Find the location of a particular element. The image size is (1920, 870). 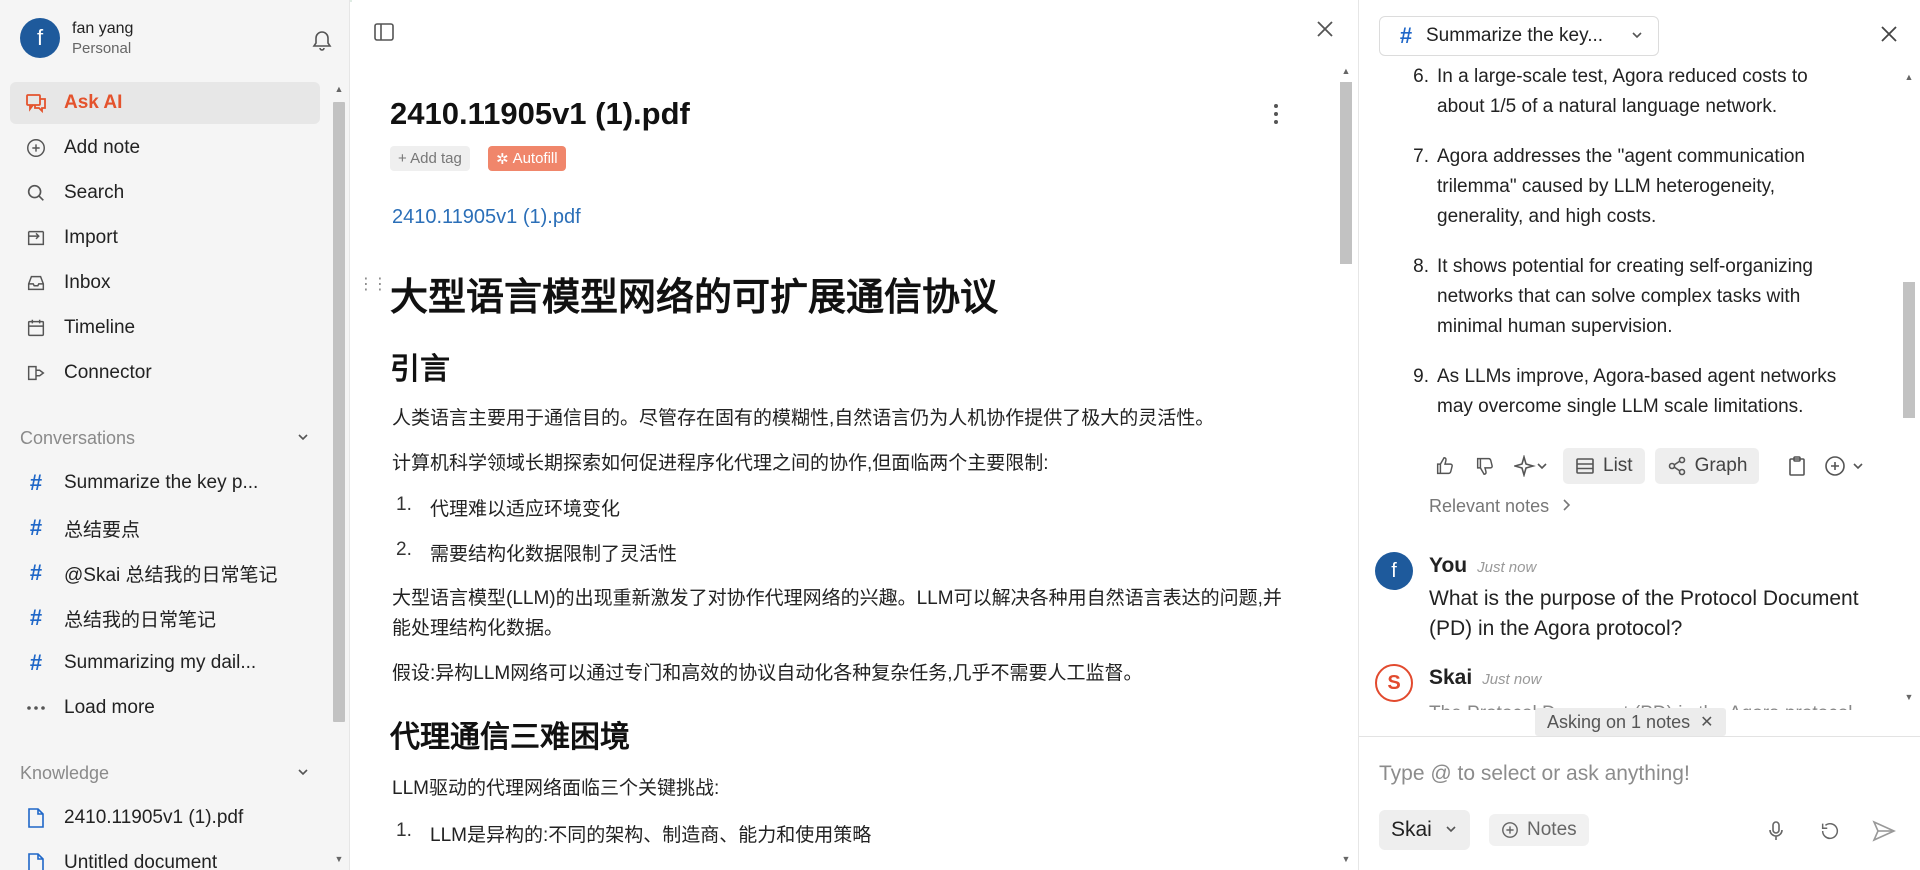

knowledge-label: 2410.11905v1 (1).pdf is located at coordinates (154, 817).